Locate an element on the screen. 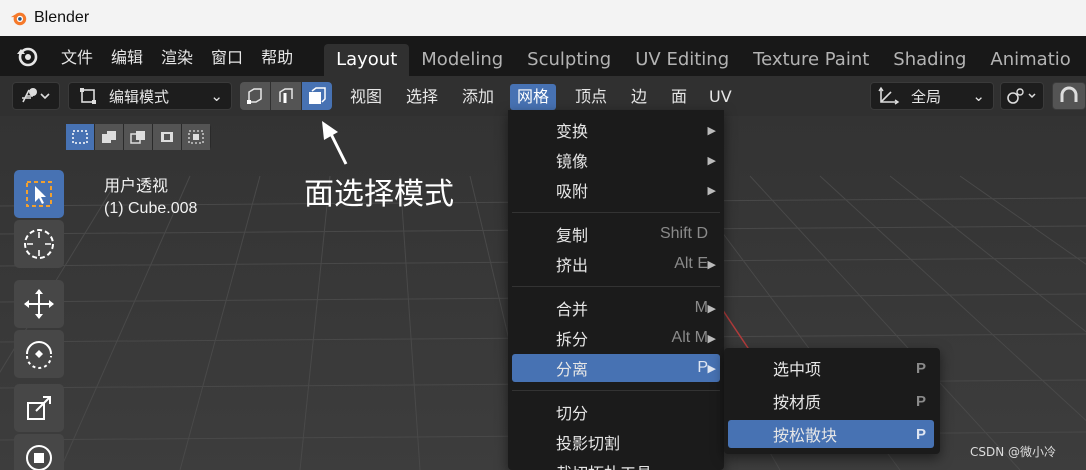 The width and height of the screenshot is (1086, 470). tool-select-box is located at coordinates (39, 194).